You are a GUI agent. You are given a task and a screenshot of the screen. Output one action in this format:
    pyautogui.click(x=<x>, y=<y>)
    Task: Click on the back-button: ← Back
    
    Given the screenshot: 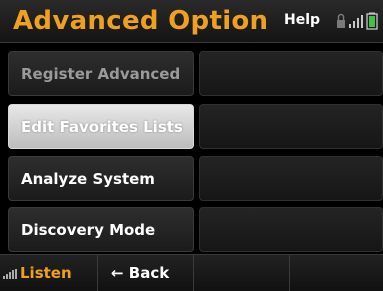 What is the action you would take?
    pyautogui.click(x=146, y=273)
    